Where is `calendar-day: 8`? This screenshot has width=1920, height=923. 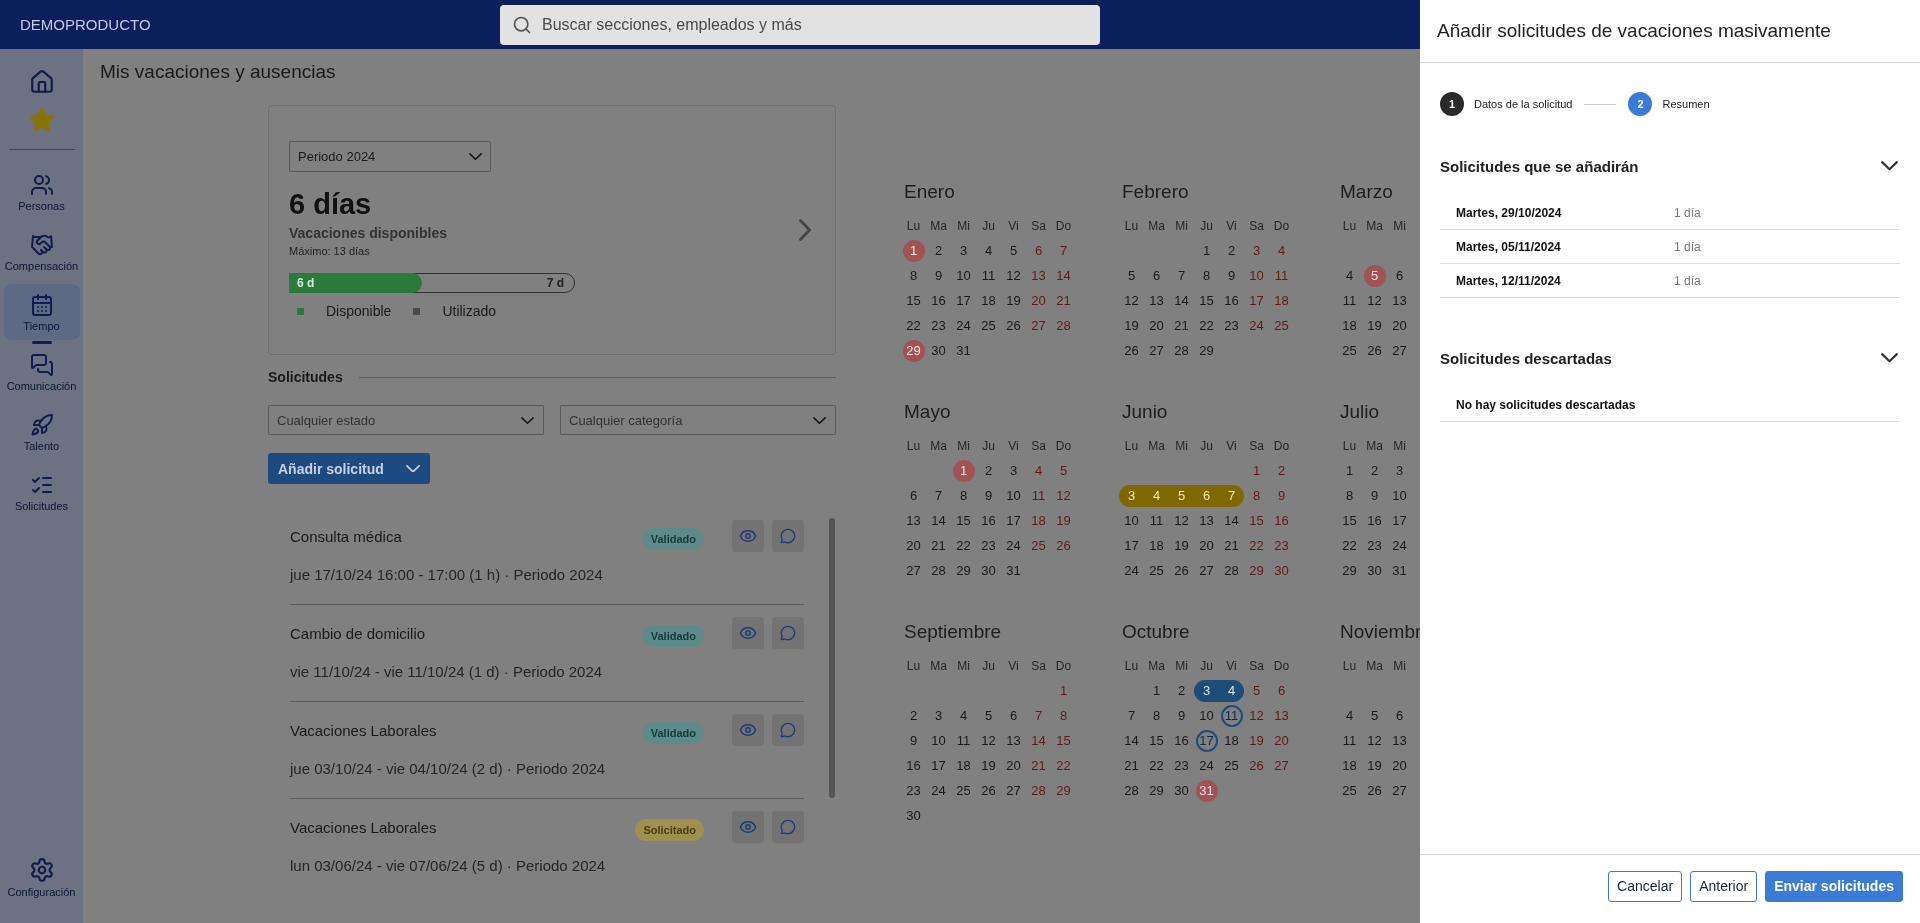 calendar-day: 8 is located at coordinates (1256, 495).